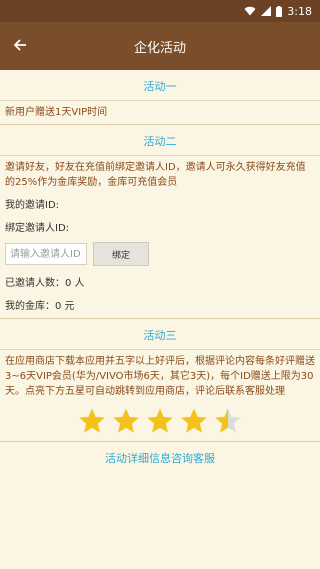 The height and width of the screenshot is (569, 320). I want to click on wifi-icon, so click(250, 11).